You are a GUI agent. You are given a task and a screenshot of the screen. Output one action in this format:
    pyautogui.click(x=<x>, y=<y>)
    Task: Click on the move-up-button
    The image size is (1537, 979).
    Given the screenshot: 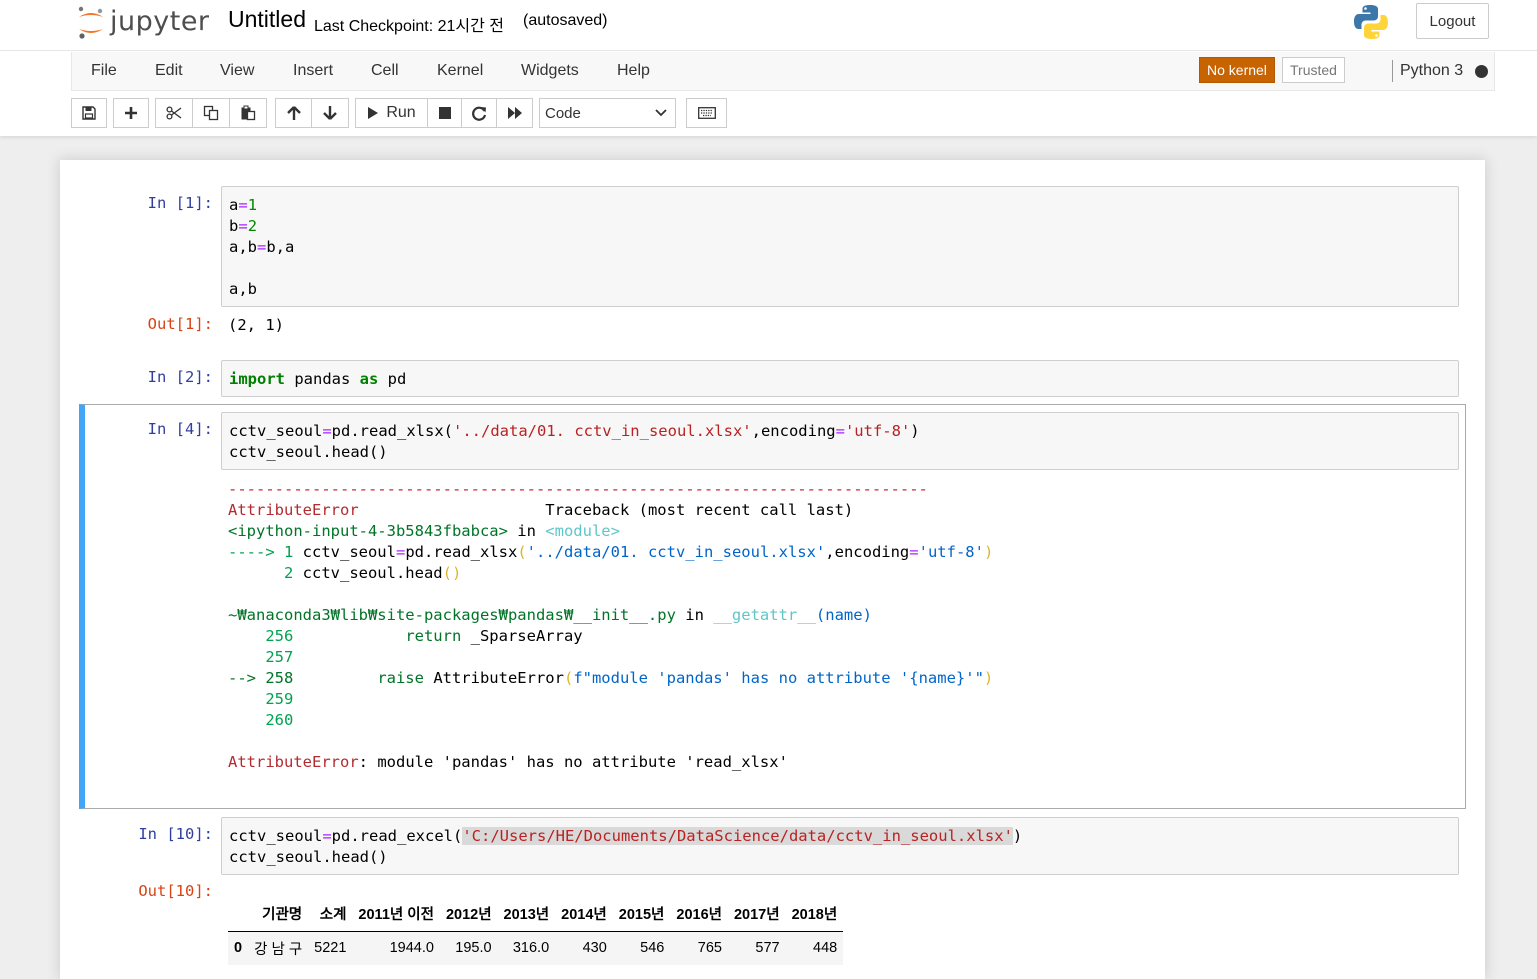 What is the action you would take?
    pyautogui.click(x=293, y=113)
    